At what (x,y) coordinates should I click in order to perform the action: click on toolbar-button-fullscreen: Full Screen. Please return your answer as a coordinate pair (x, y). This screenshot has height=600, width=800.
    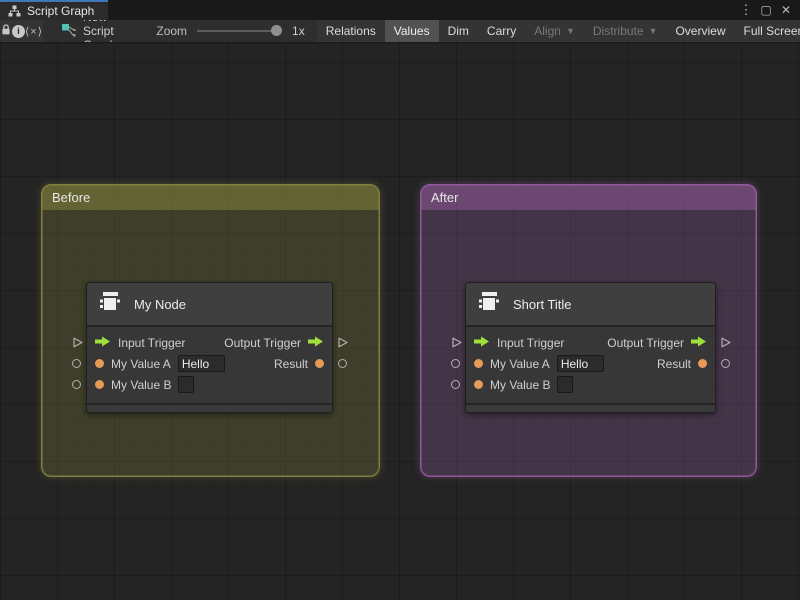
    Looking at the image, I should click on (767, 31).